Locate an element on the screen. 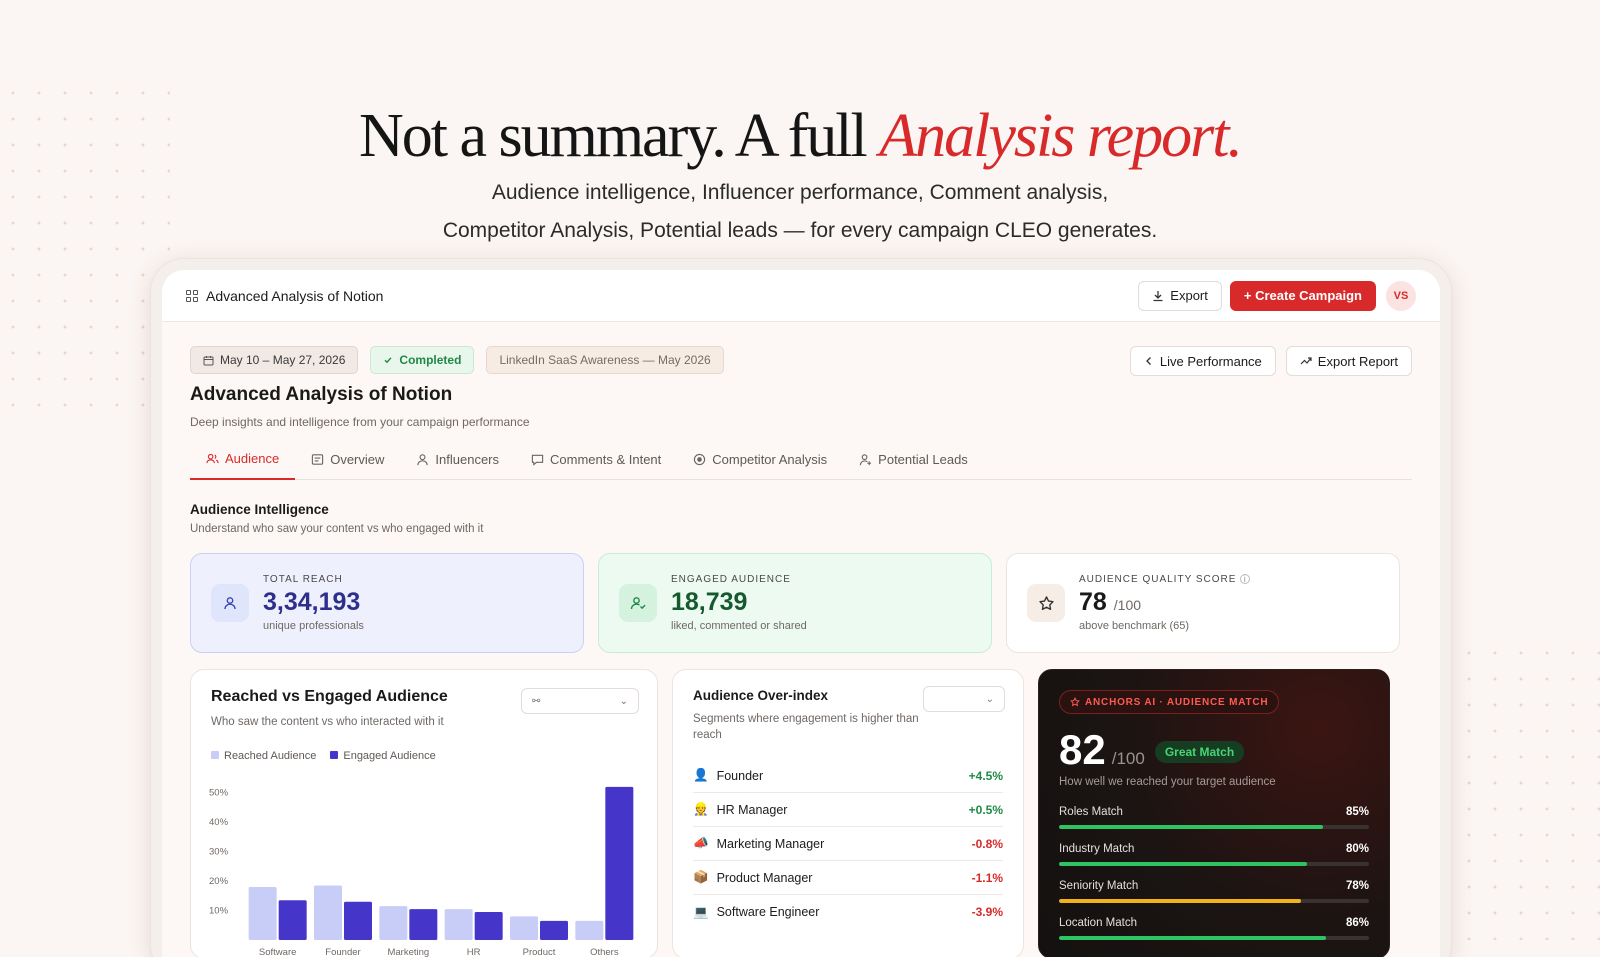  user-plus-icon is located at coordinates (866, 459).